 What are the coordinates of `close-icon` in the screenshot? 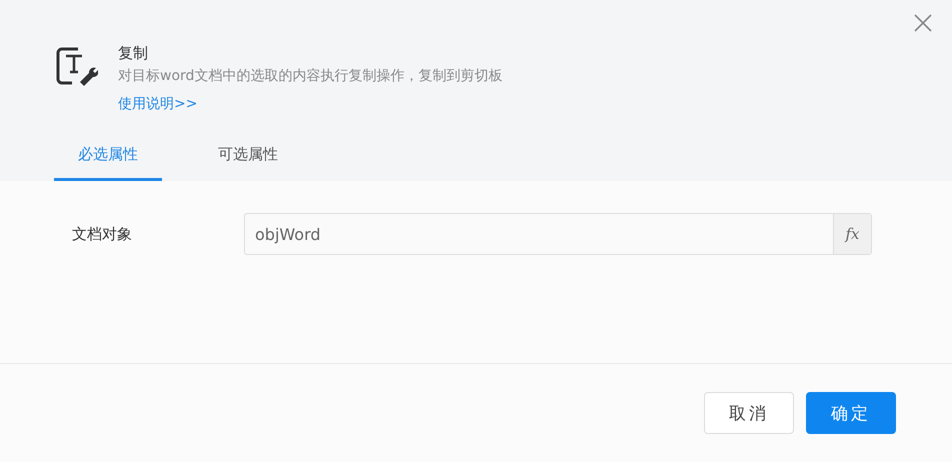 It's located at (923, 23).